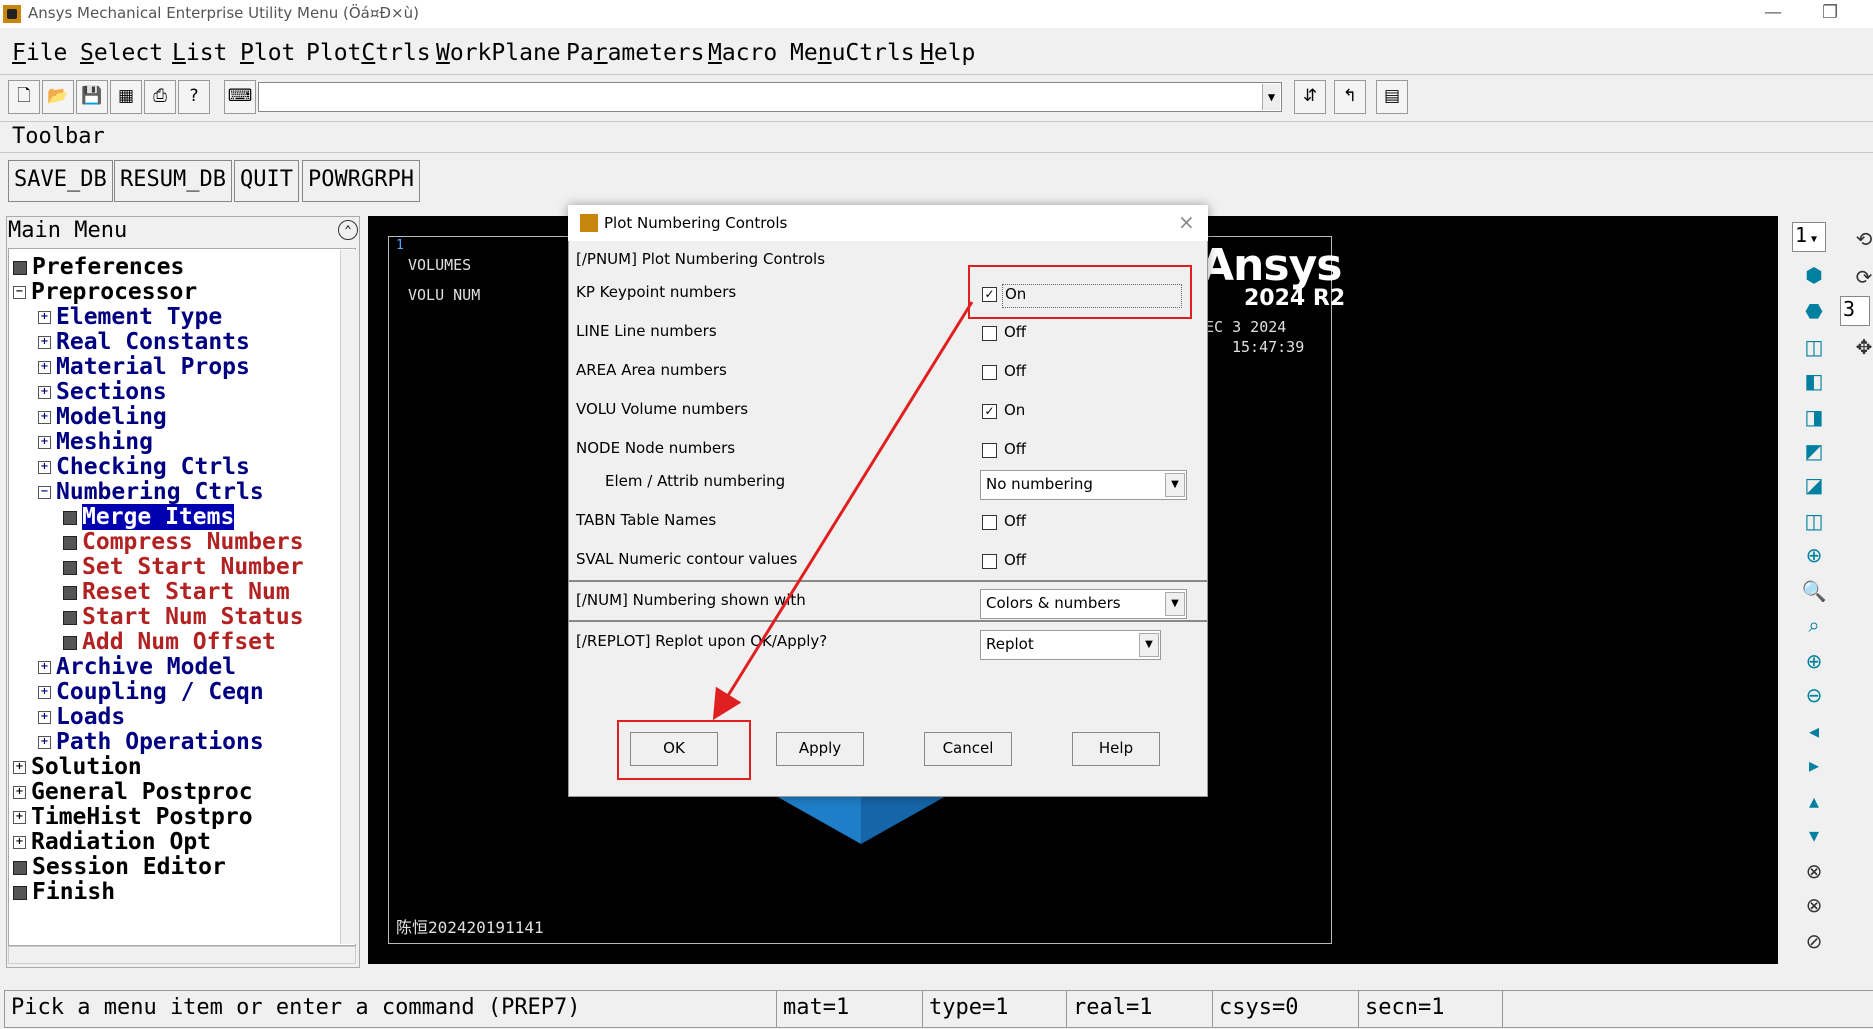 This screenshot has height=1029, width=1873. What do you see at coordinates (1814, 905) in the screenshot?
I see `rotate-y-icon: ⊗` at bounding box center [1814, 905].